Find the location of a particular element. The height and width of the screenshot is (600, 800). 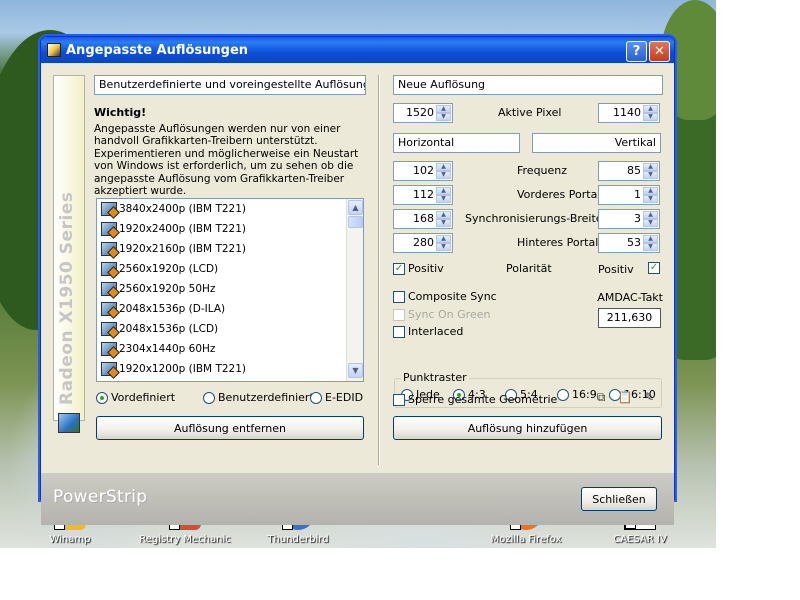

list-item: 2048x1536p (D-ILA) is located at coordinates (230, 309).